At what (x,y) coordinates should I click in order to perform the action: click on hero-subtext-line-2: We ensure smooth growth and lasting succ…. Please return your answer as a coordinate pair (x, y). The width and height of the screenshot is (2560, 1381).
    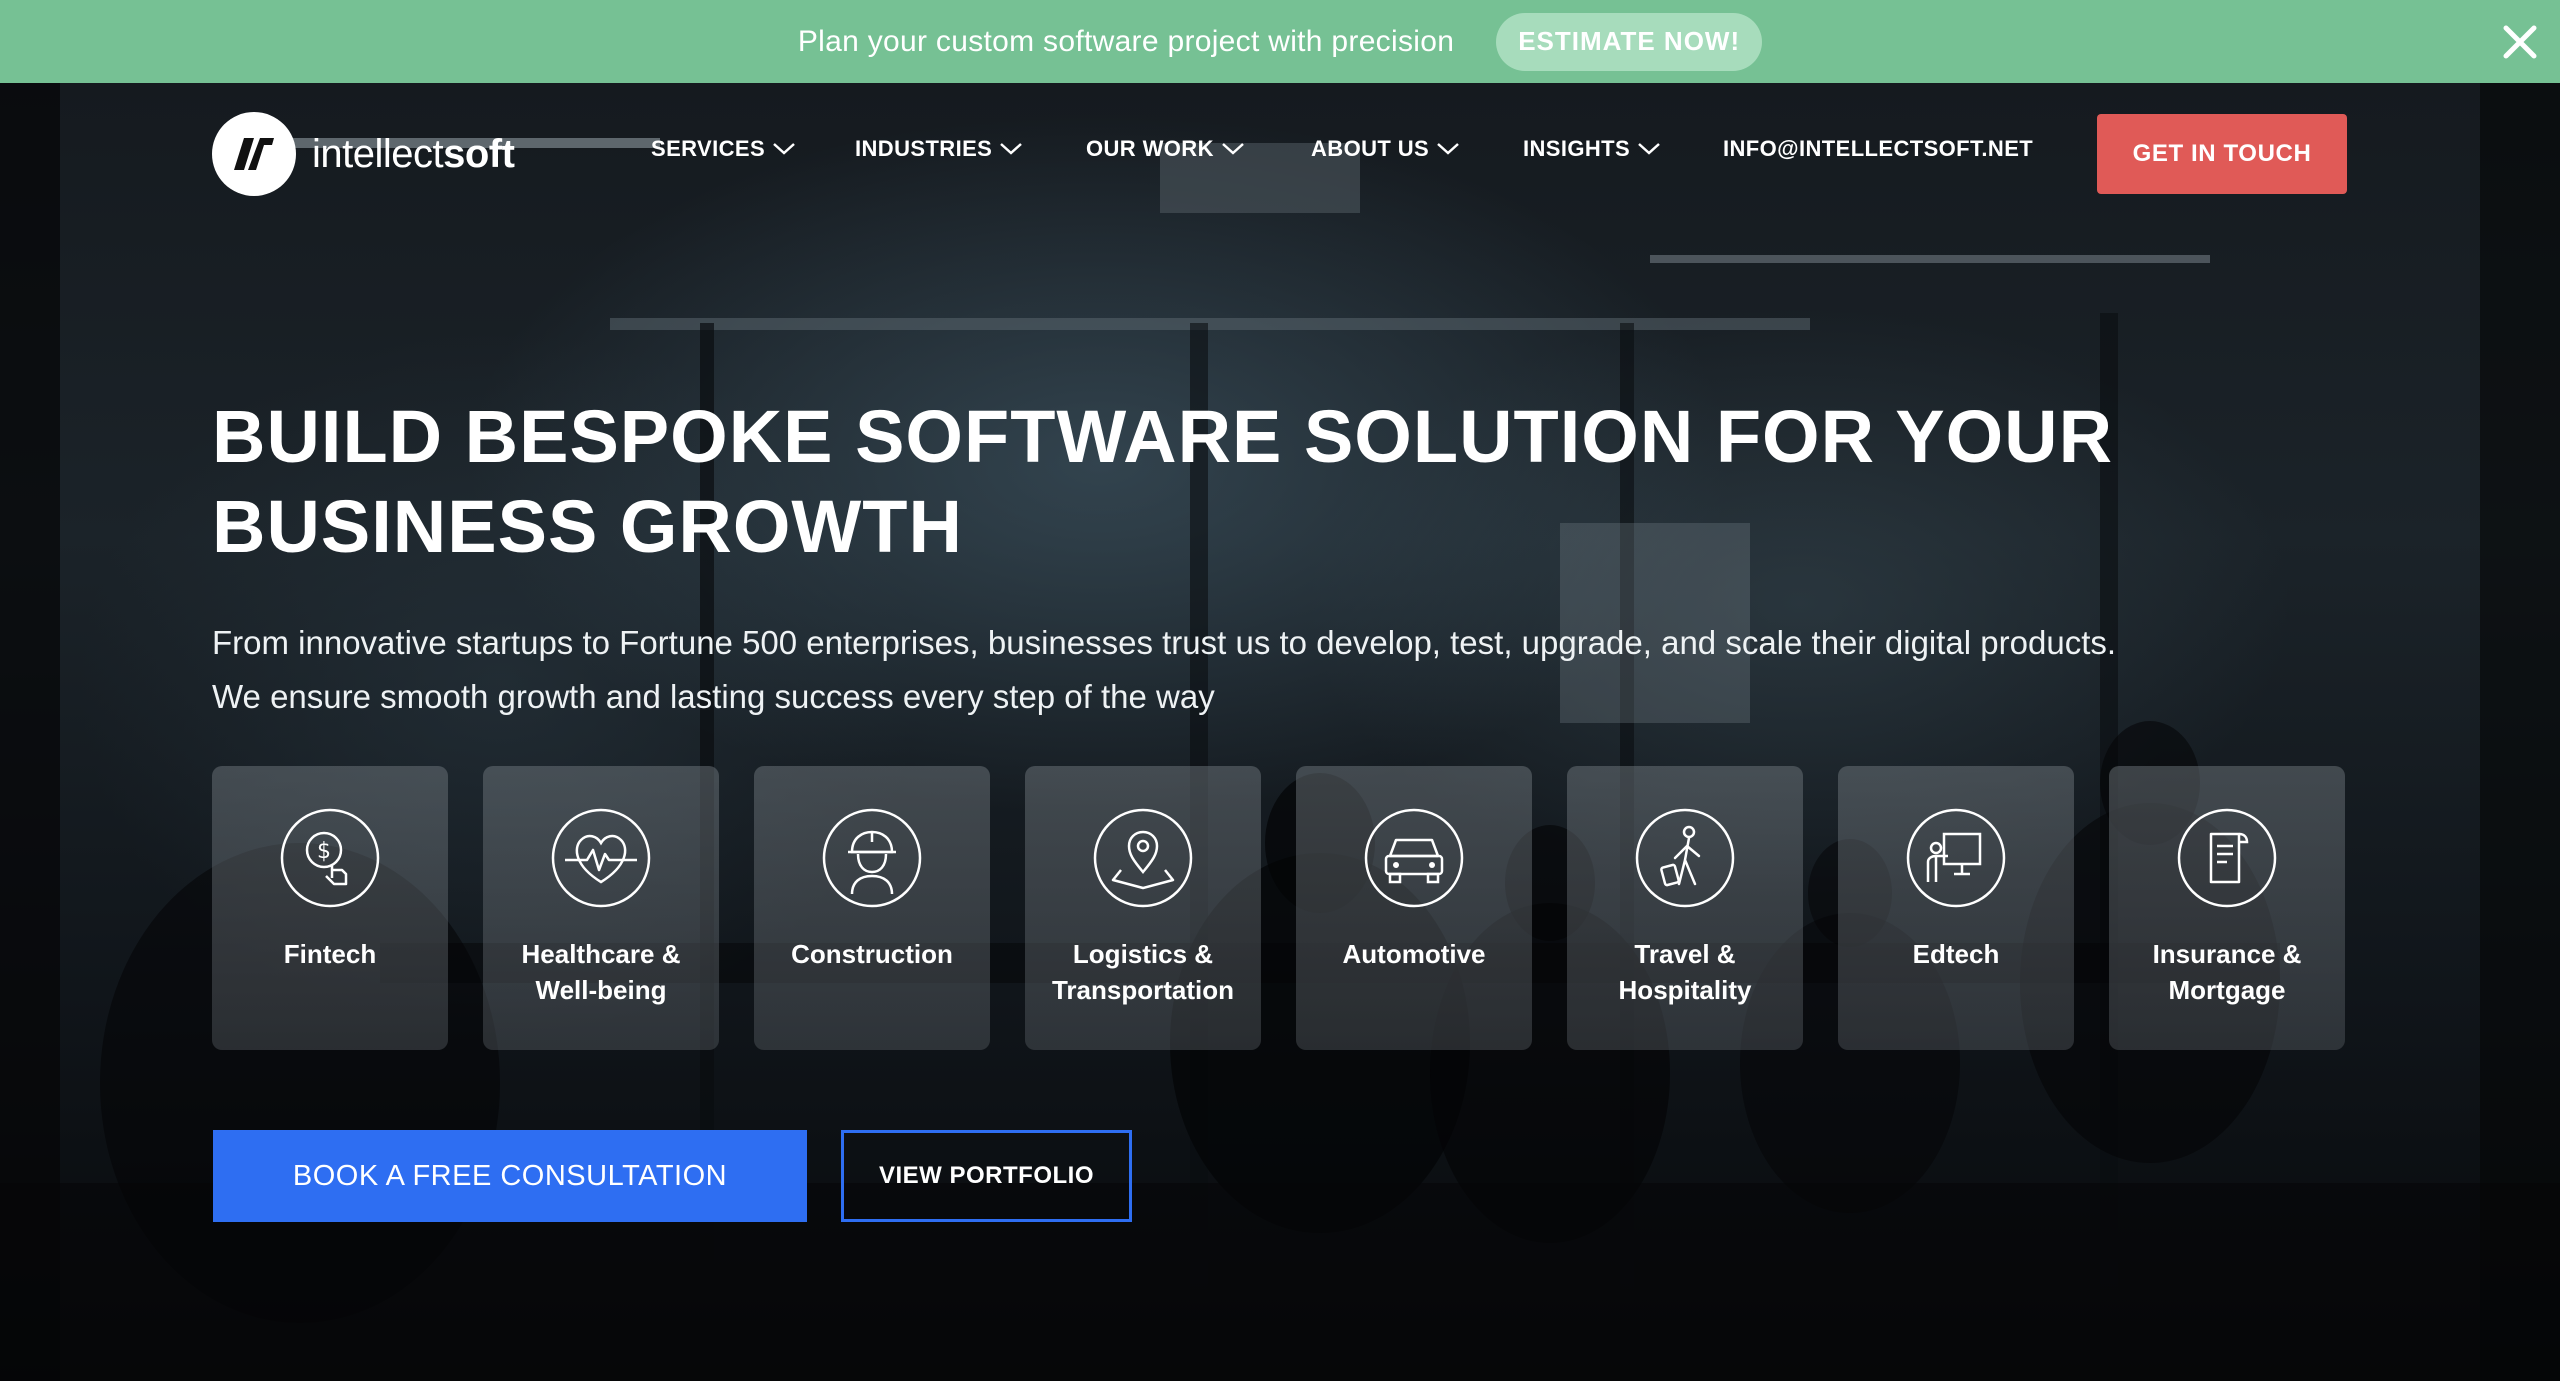
    Looking at the image, I should click on (713, 696).